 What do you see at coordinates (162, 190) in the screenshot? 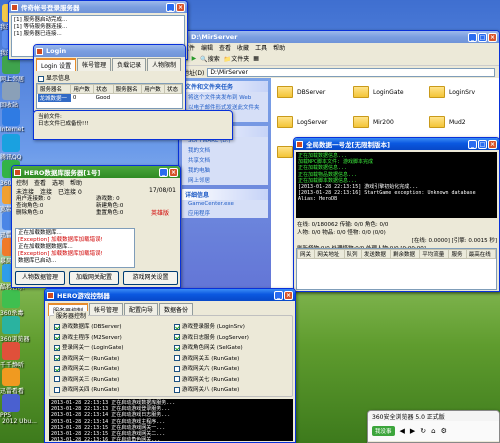
I see `db-date: 17/08/01` at bounding box center [162, 190].